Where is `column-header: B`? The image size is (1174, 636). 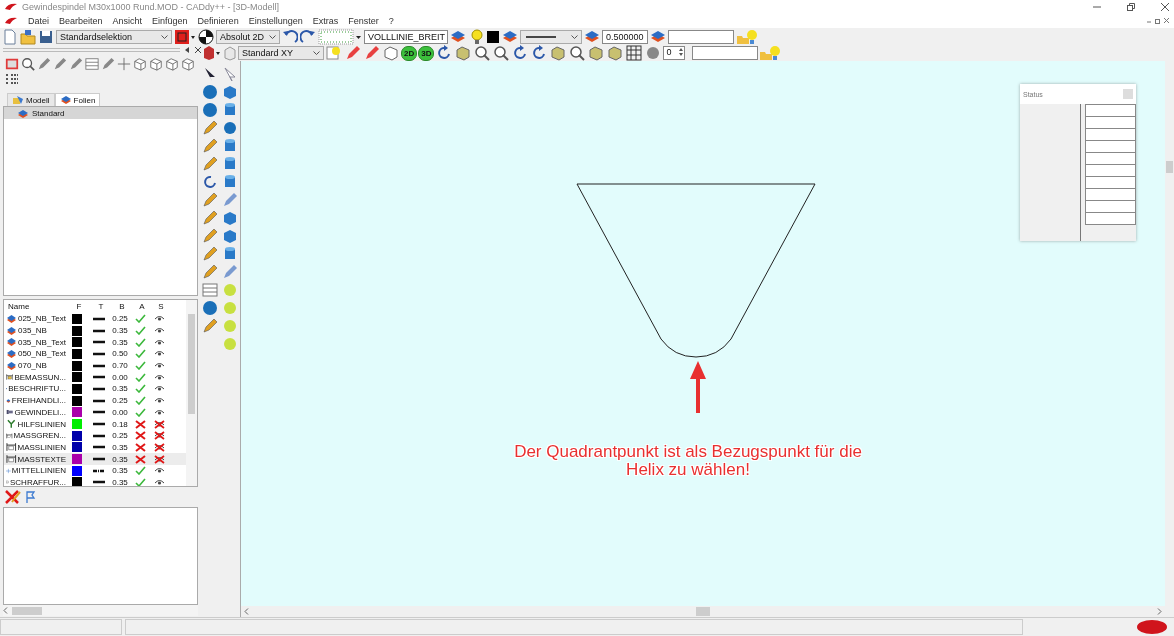
column-header: B is located at coordinates (122, 306).